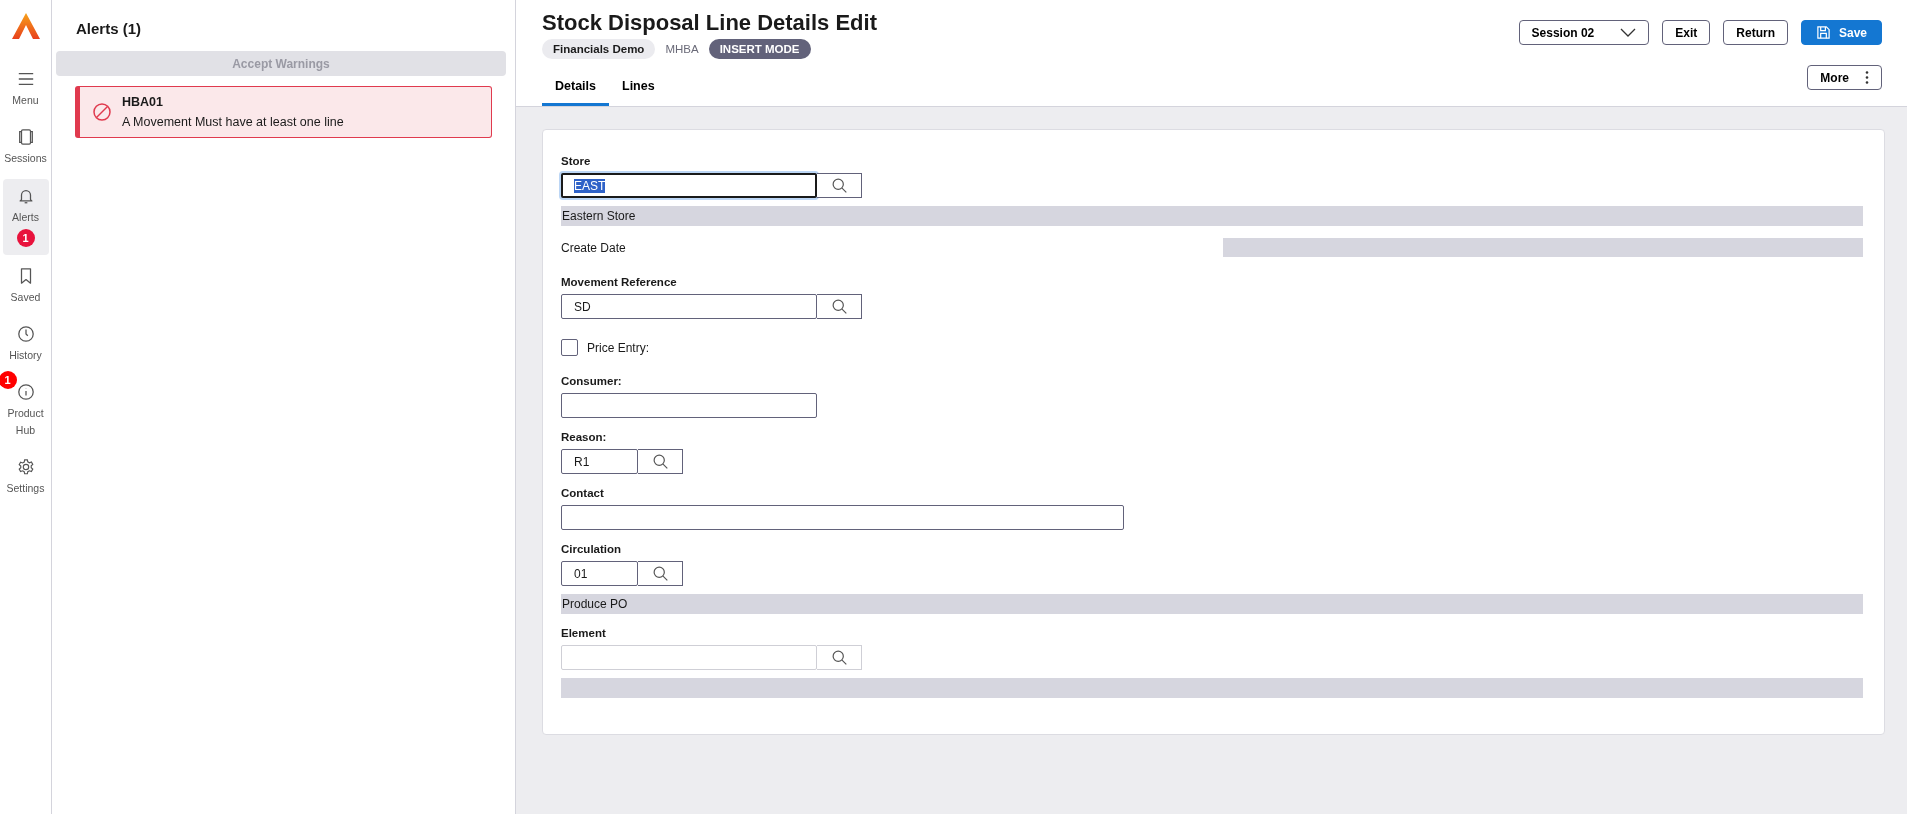  What do you see at coordinates (1867, 77) in the screenshot?
I see `kebab-icon` at bounding box center [1867, 77].